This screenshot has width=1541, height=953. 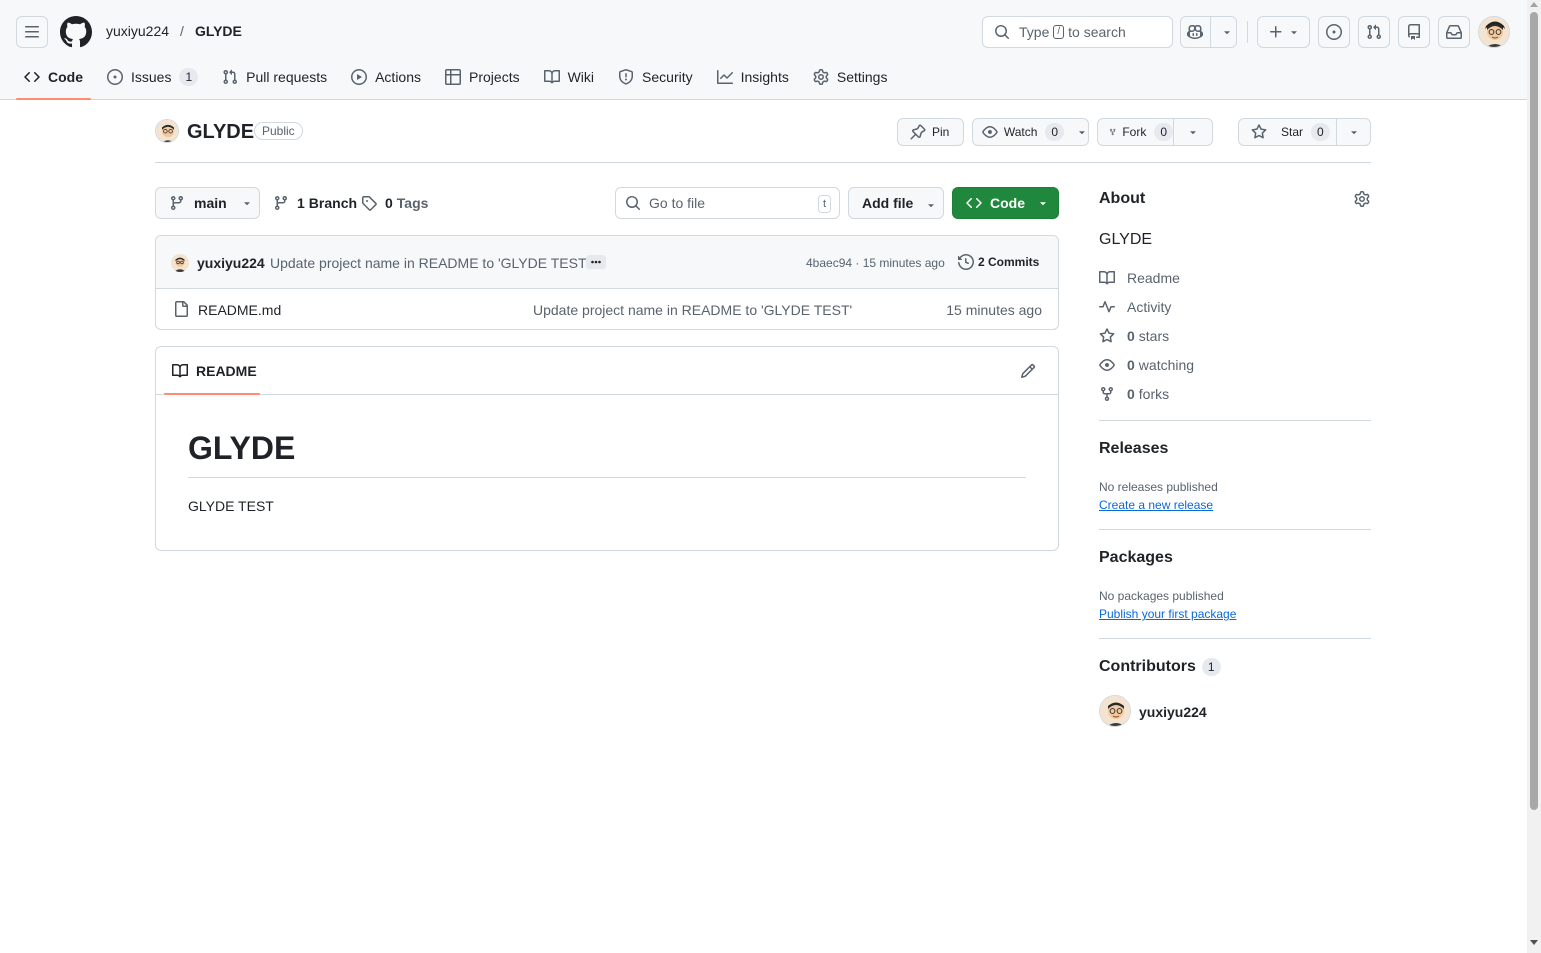 I want to click on tab-code: Code, so click(x=53, y=80).